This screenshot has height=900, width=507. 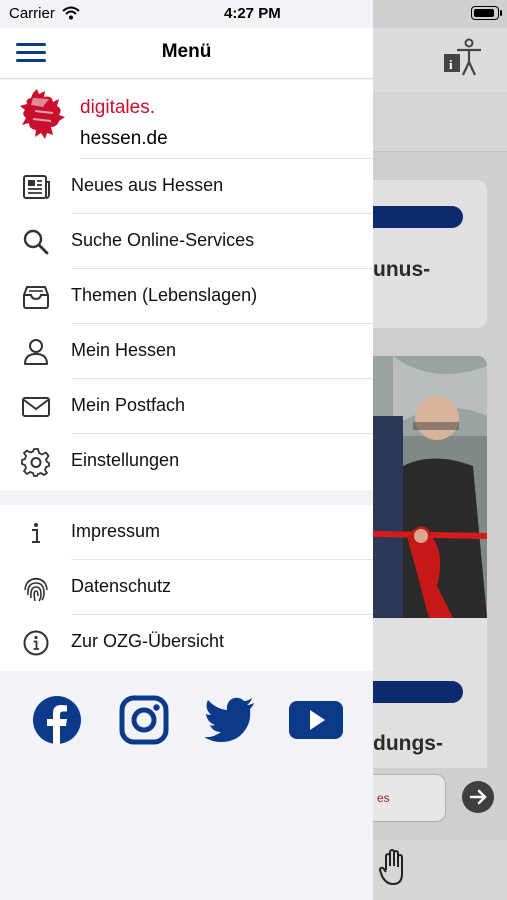 I want to click on background-card, so click(x=430, y=254).